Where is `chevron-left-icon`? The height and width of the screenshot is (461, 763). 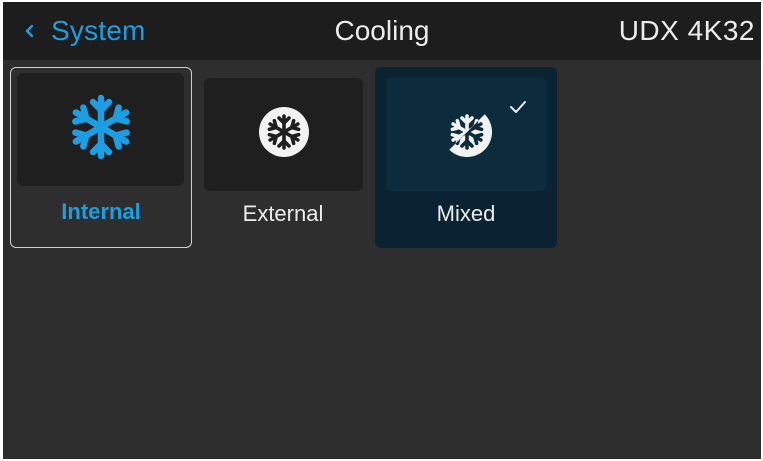 chevron-left-icon is located at coordinates (30, 31).